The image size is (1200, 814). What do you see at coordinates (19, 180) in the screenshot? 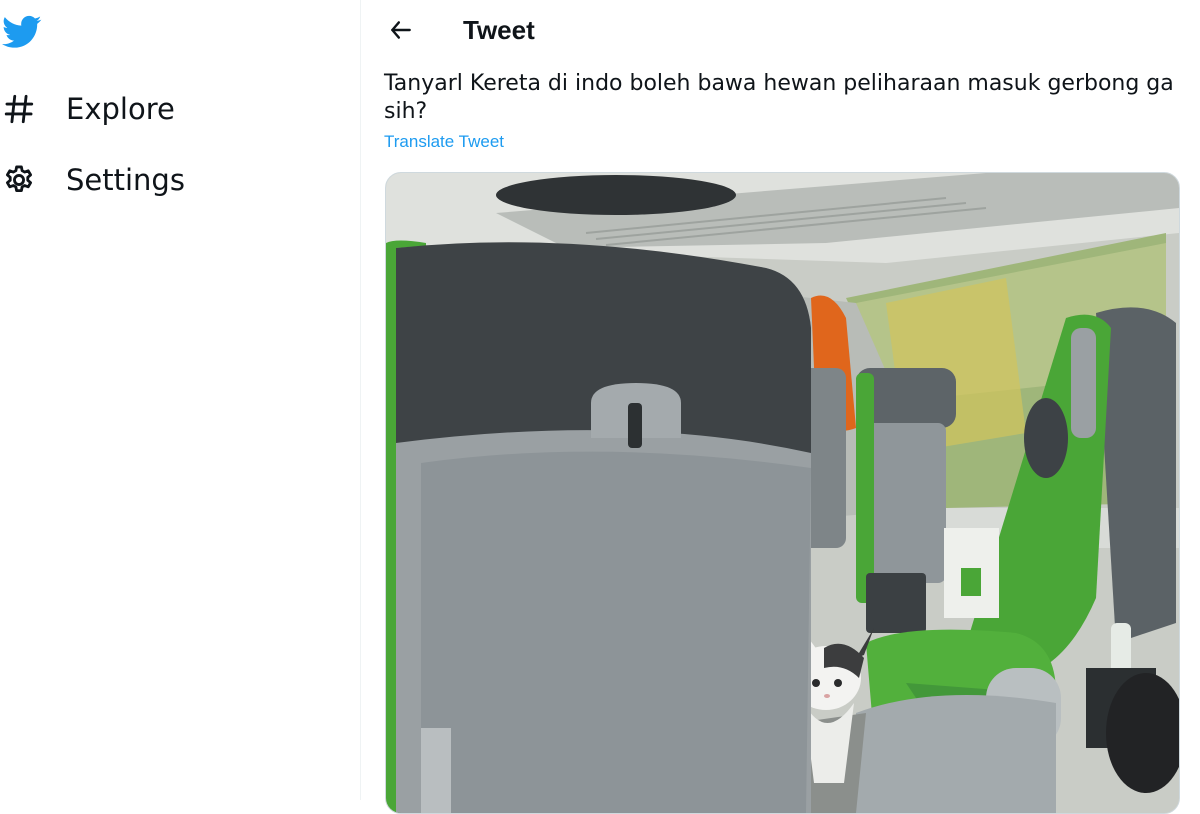
I see `gear-icon` at bounding box center [19, 180].